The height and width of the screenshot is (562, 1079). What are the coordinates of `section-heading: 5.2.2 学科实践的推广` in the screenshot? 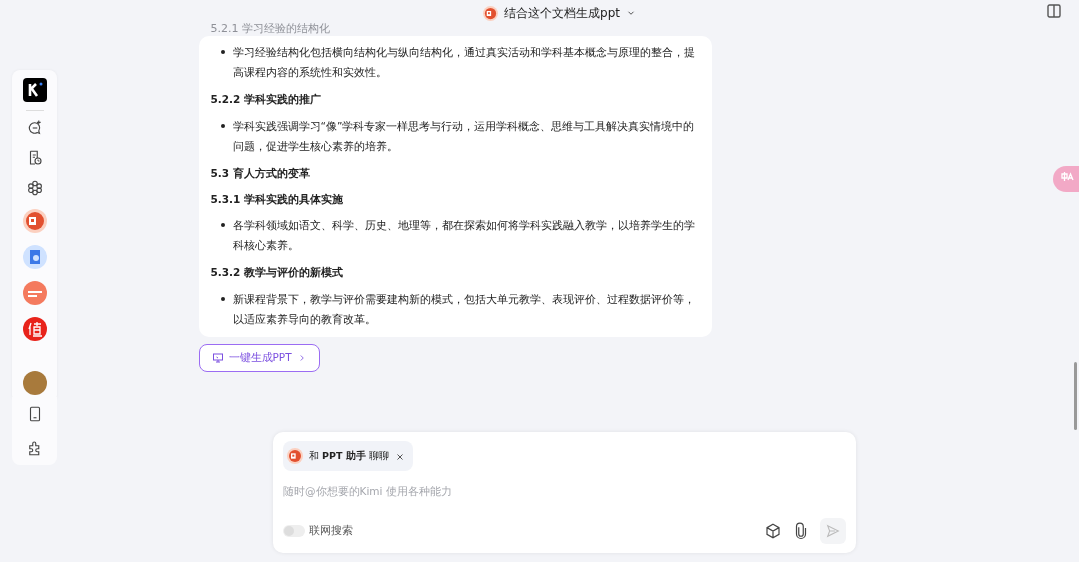 It's located at (266, 99).